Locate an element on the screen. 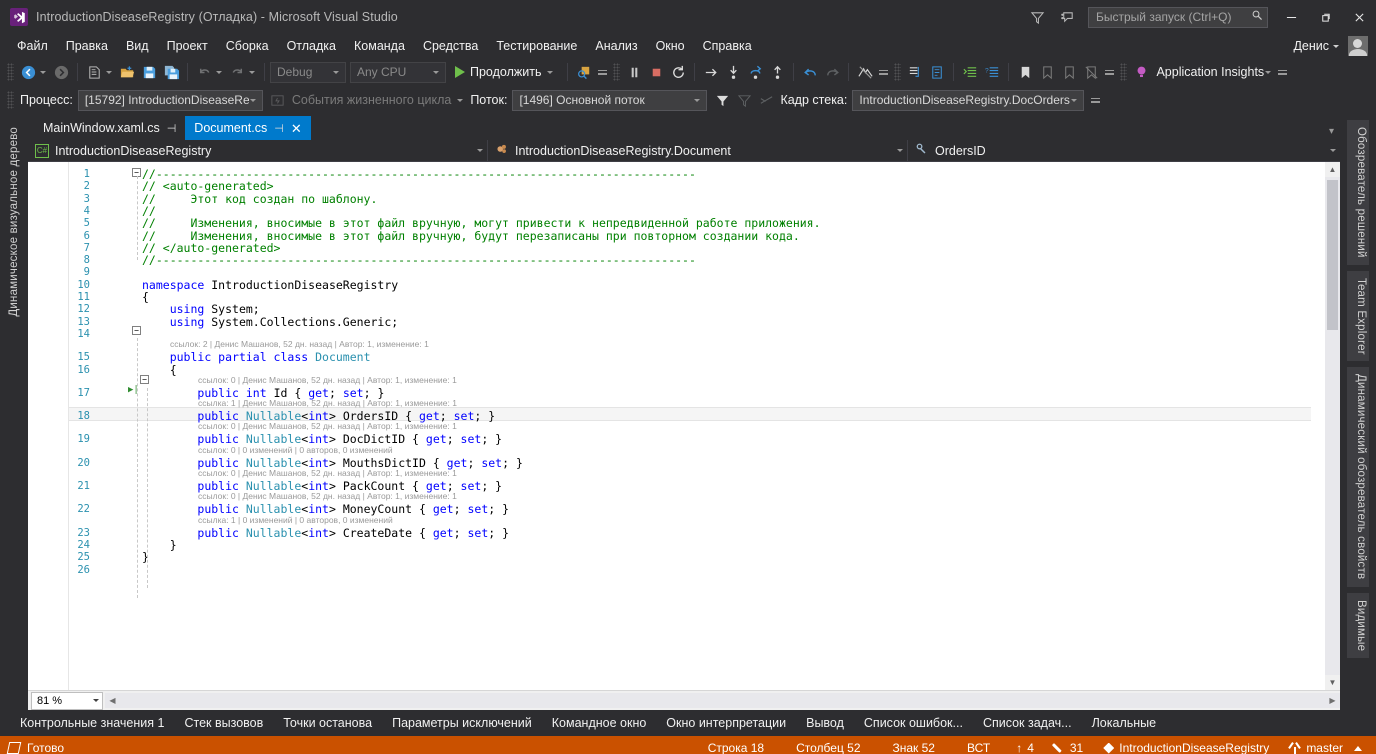  redo-dropdown is located at coordinates (252, 72).